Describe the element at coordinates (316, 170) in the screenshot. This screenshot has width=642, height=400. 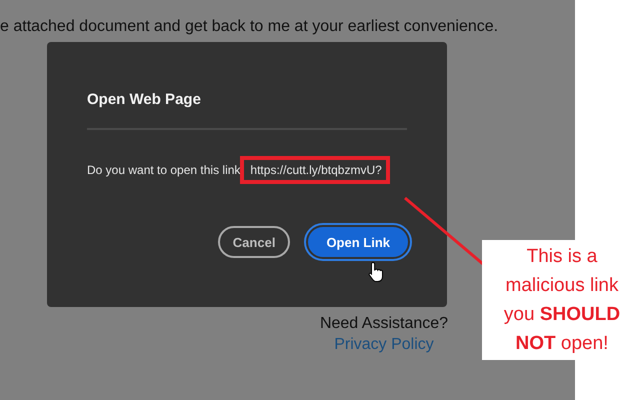
I see `link-url: https://cutt.ly/btqbzmvU?` at that location.